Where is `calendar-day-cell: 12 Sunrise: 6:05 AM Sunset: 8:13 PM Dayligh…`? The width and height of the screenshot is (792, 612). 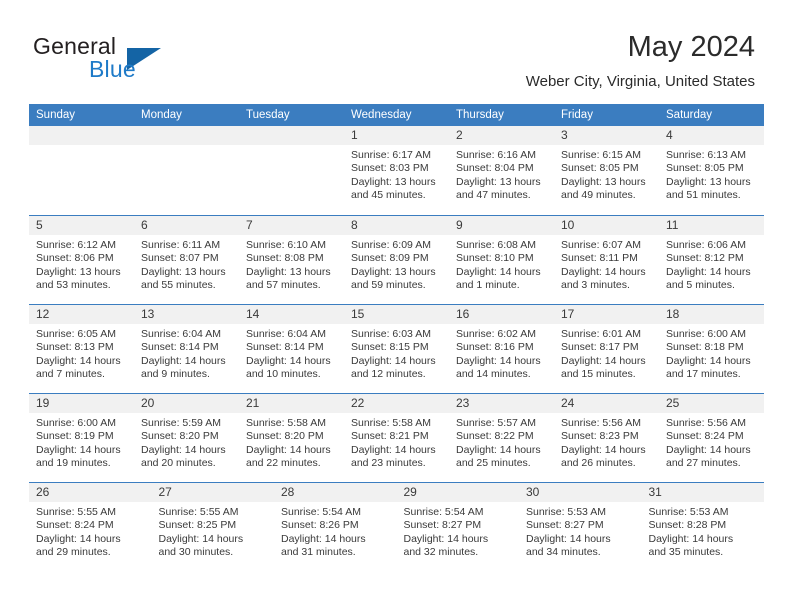
calendar-day-cell: 12 Sunrise: 6:05 AM Sunset: 8:13 PM Dayligh… is located at coordinates (81, 349).